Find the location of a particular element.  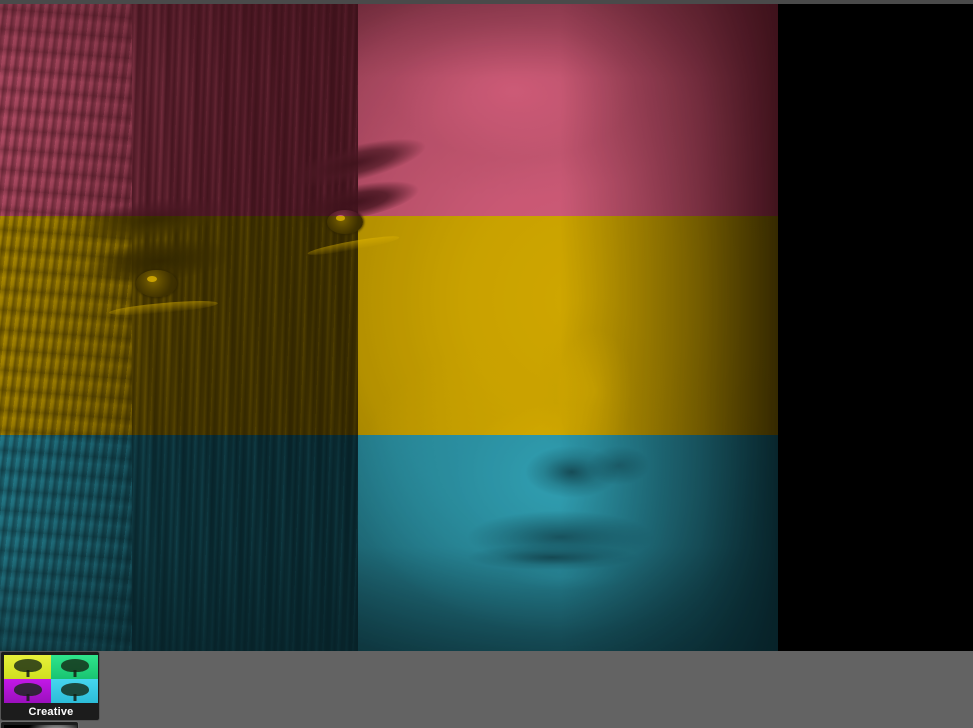

canvas-top-border is located at coordinates (486, 2).